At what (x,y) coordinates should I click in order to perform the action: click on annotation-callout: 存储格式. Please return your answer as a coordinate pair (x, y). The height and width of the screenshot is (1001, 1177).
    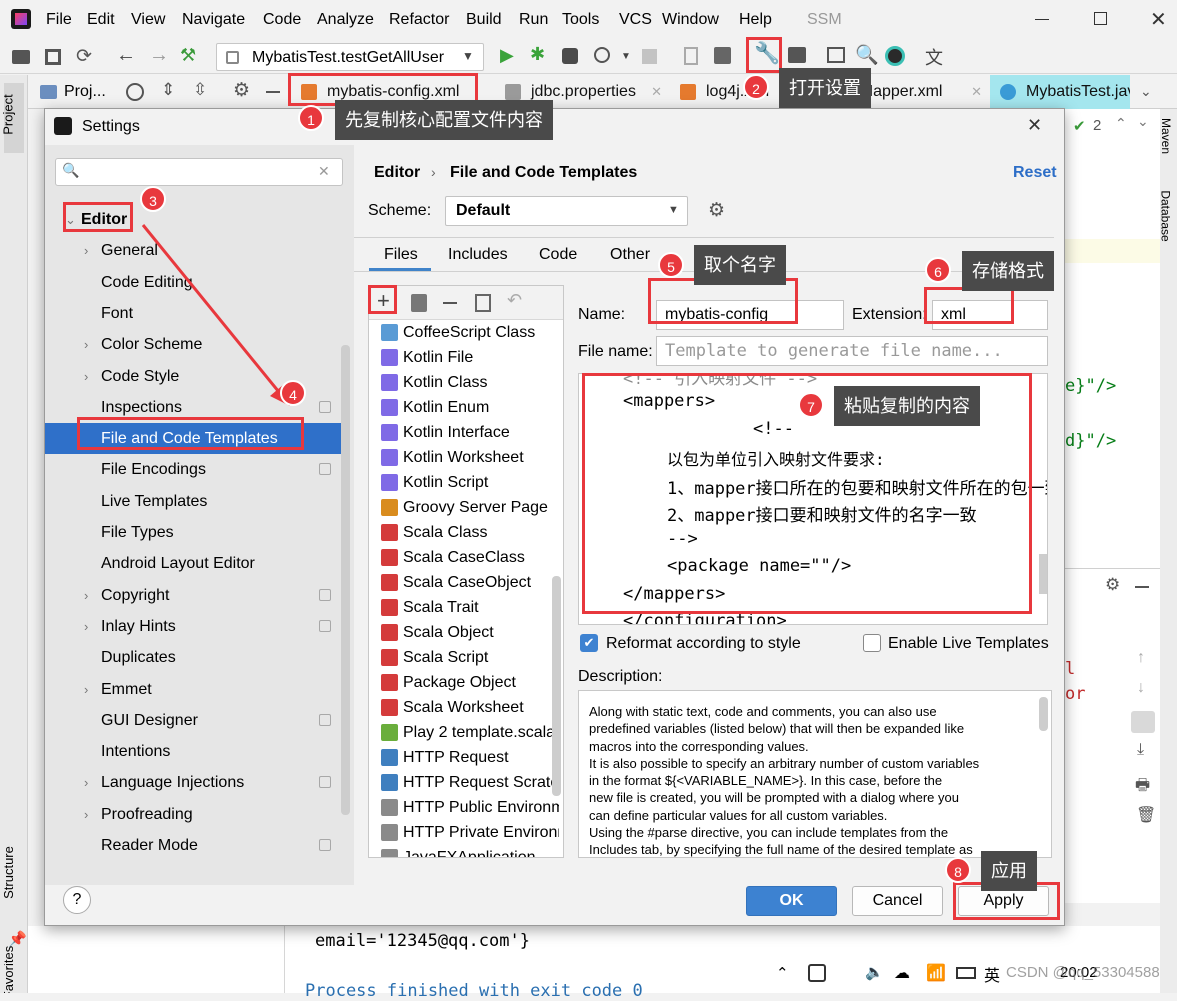
    Looking at the image, I should click on (1008, 271).